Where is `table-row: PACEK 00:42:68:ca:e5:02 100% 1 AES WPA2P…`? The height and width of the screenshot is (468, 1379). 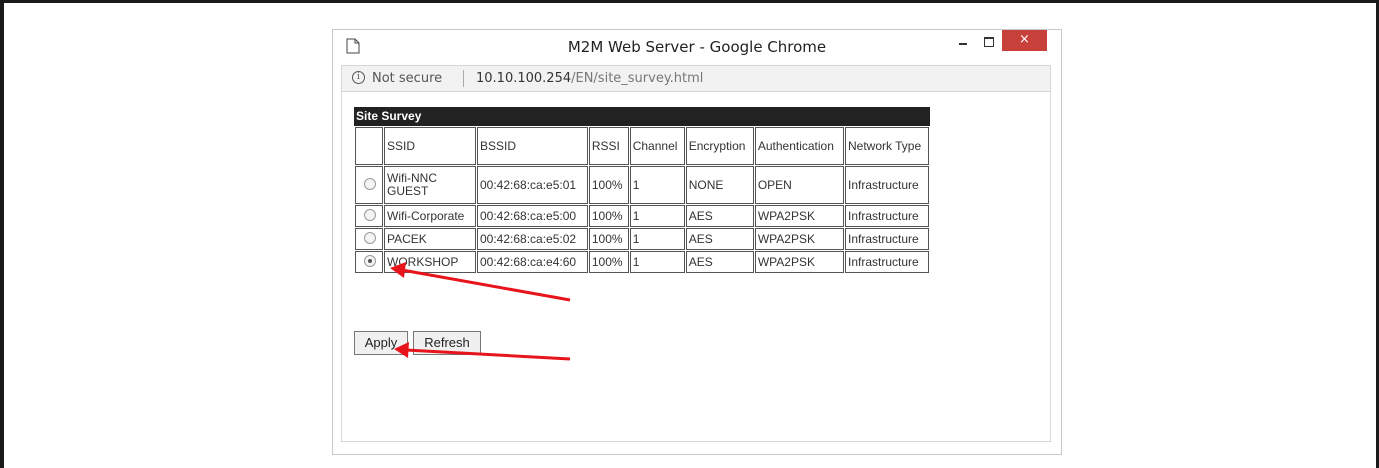
table-row: PACEK 00:42:68:ca:e5:02 100% 1 AES WPA2P… is located at coordinates (642, 239).